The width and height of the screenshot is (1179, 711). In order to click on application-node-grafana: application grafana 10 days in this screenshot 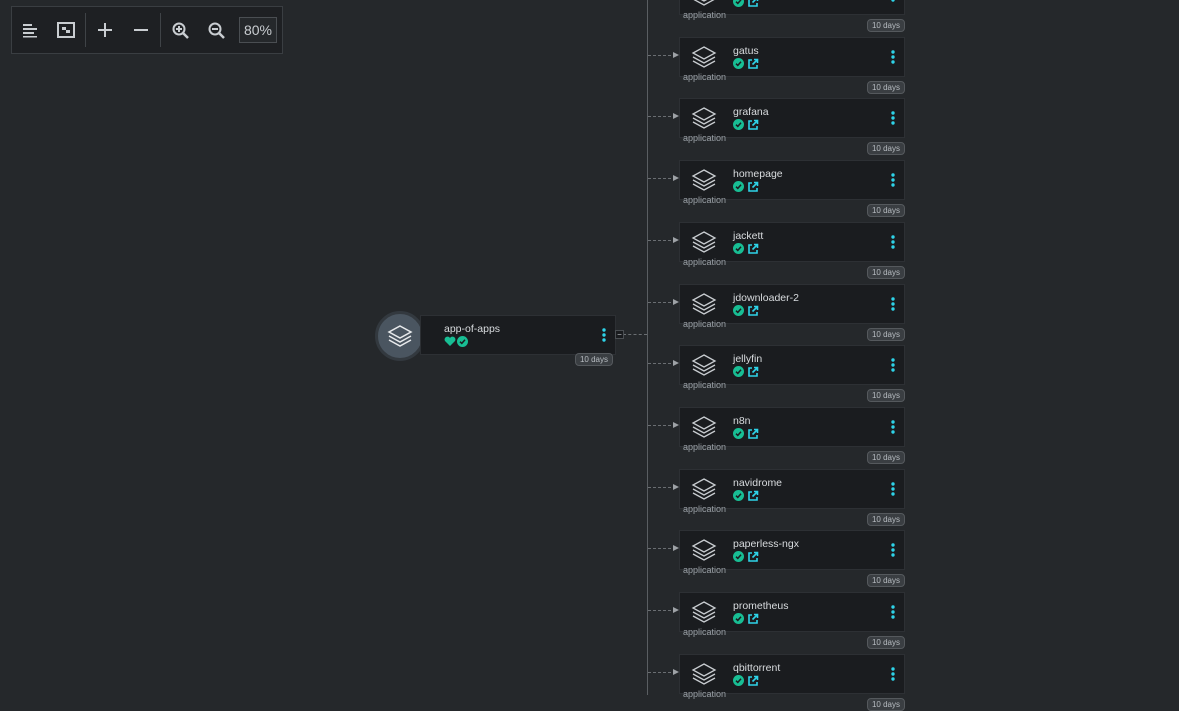, I will do `click(792, 126)`.